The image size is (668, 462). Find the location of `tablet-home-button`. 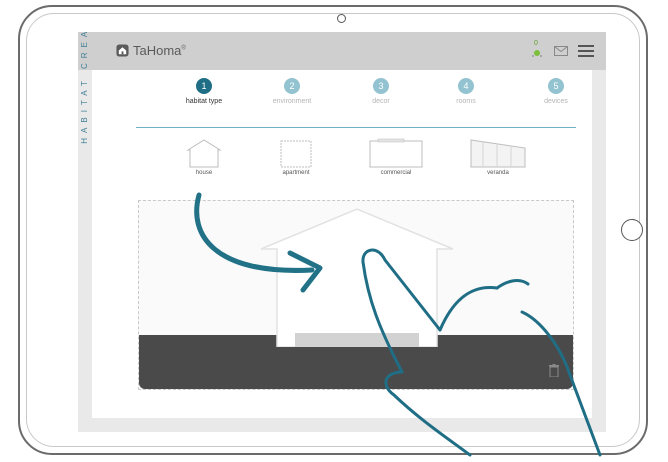

tablet-home-button is located at coordinates (632, 230).